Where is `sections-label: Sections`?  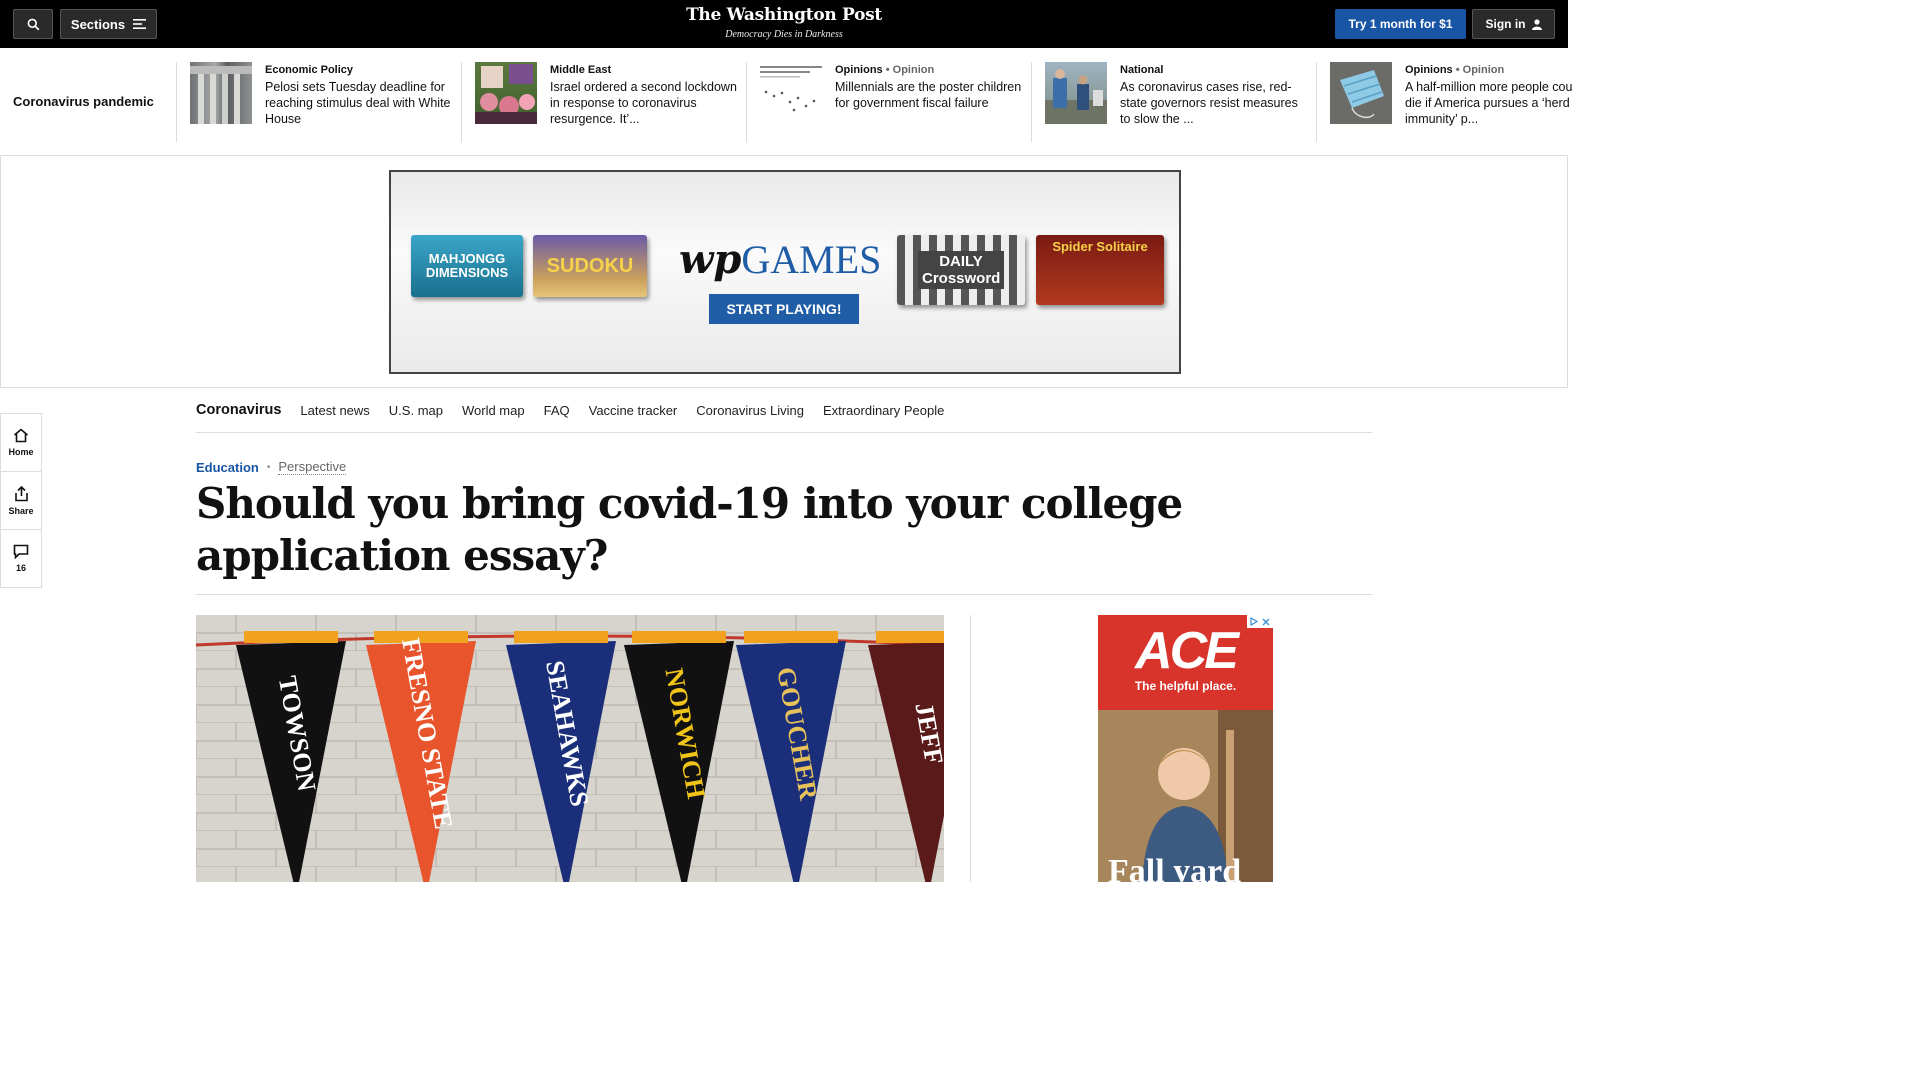 sections-label: Sections is located at coordinates (98, 24).